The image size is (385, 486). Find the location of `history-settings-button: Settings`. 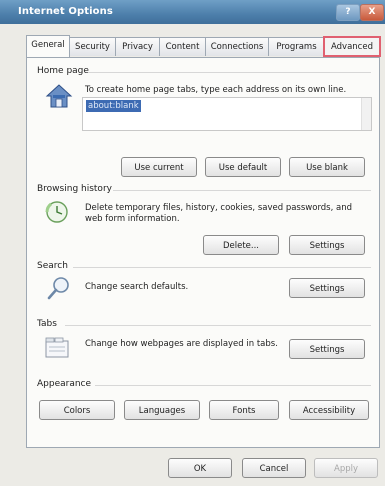

history-settings-button: Settings is located at coordinates (327, 245).